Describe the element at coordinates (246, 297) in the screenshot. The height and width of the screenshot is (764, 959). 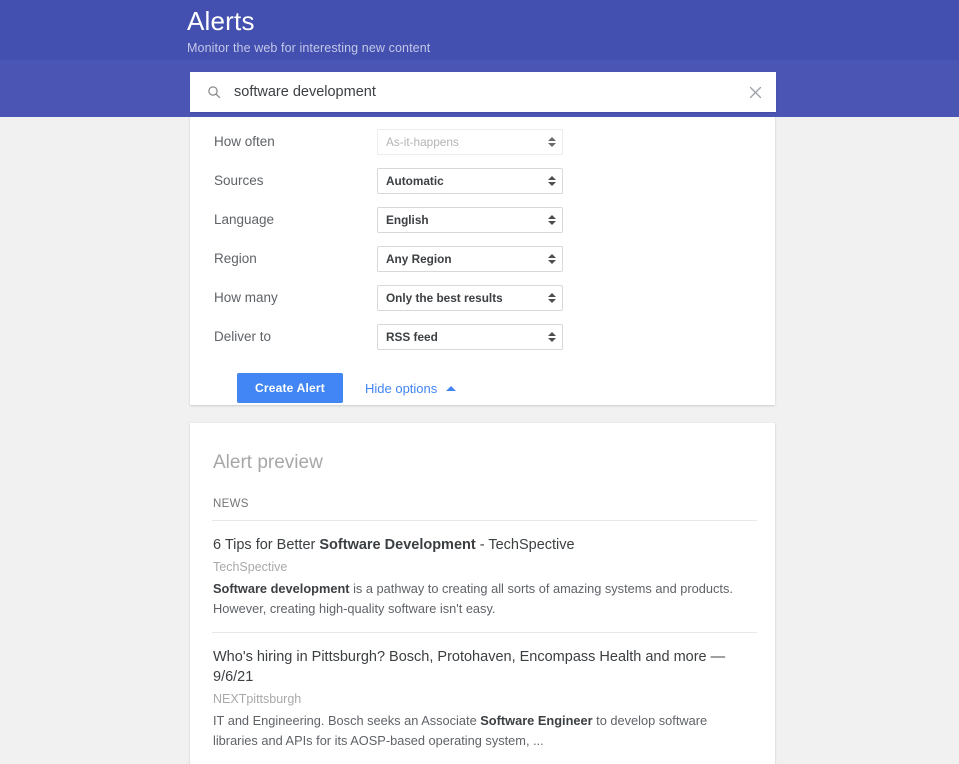
I see `option-label: How many` at that location.